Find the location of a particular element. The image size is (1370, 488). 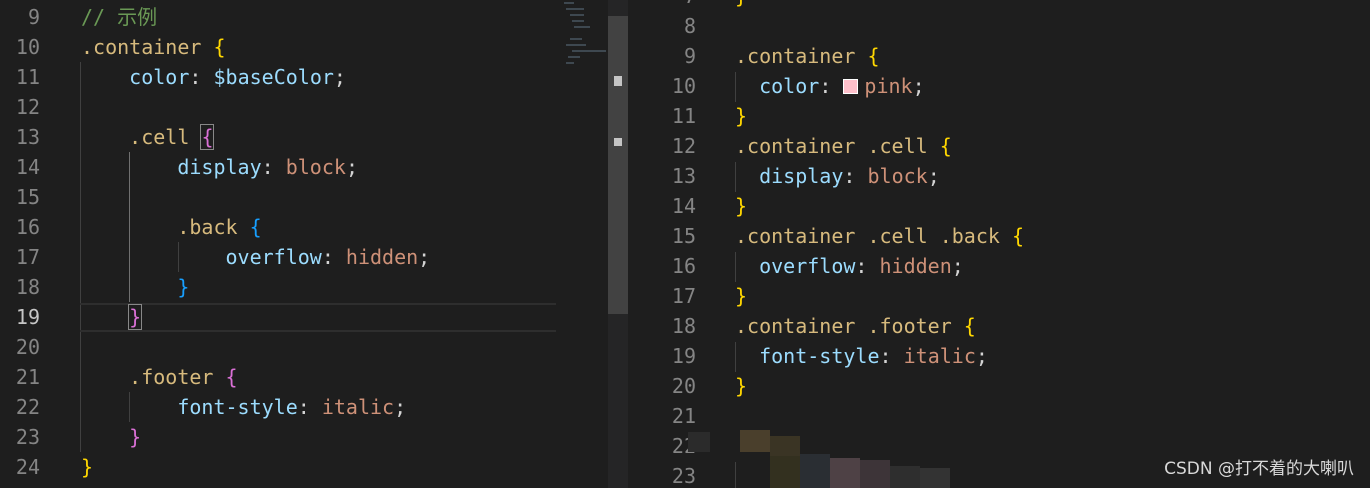

code-text: // 示例 is located at coordinates (119, 17).